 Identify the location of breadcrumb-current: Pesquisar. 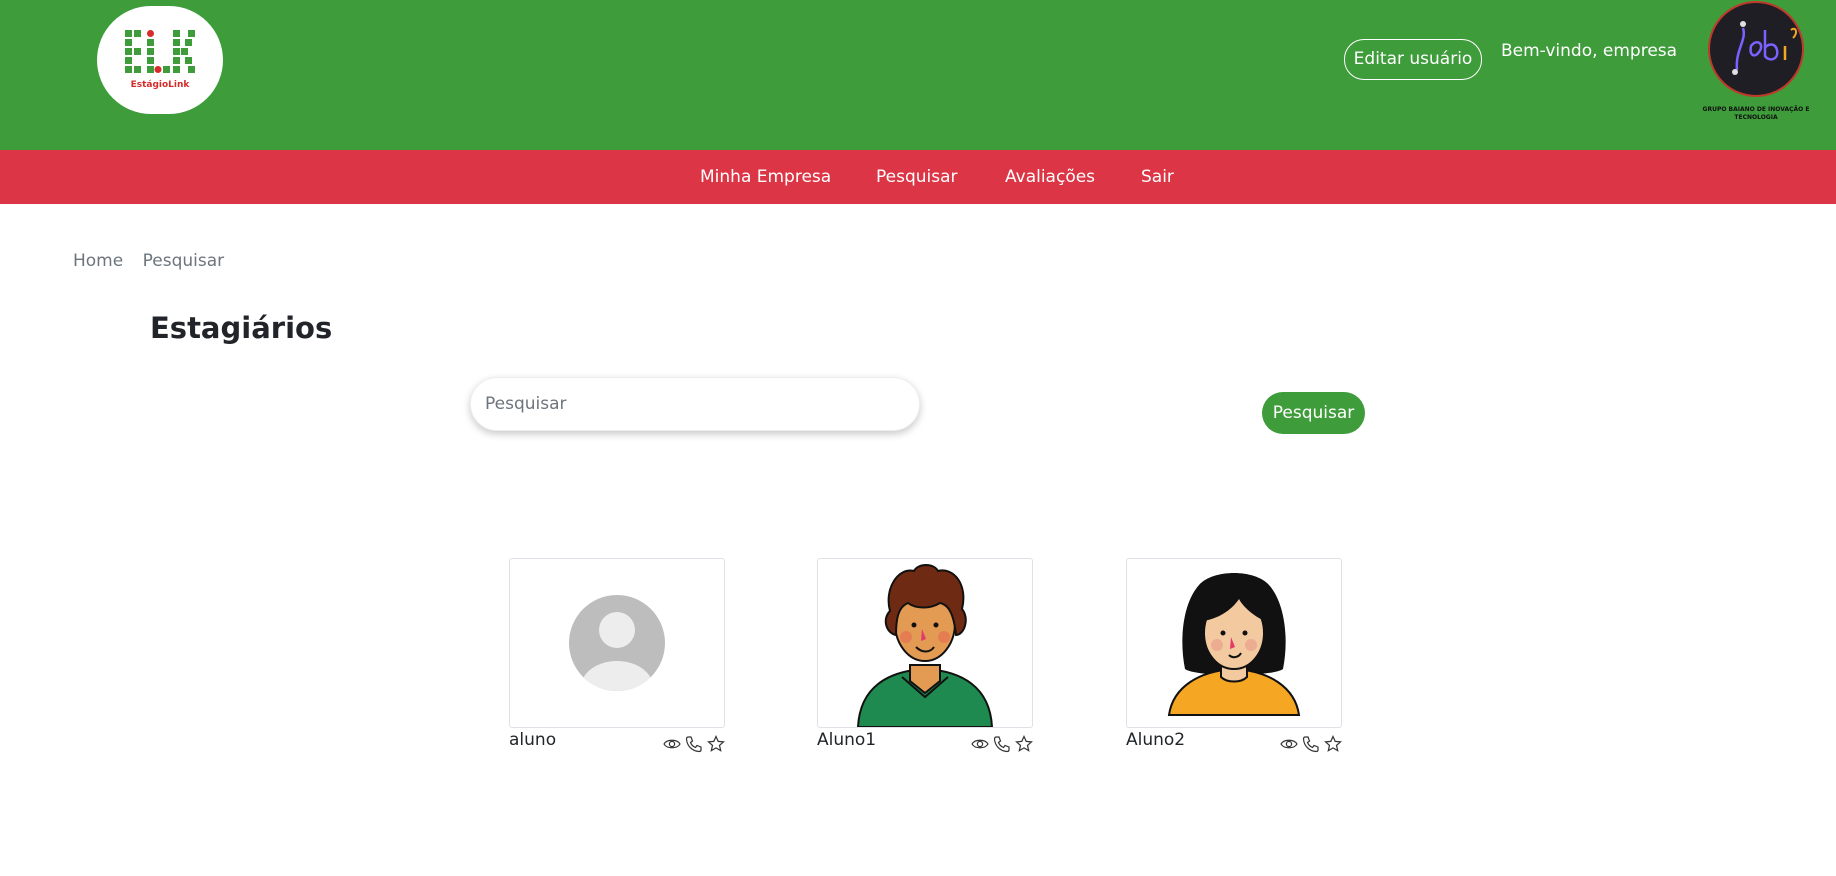
(183, 261).